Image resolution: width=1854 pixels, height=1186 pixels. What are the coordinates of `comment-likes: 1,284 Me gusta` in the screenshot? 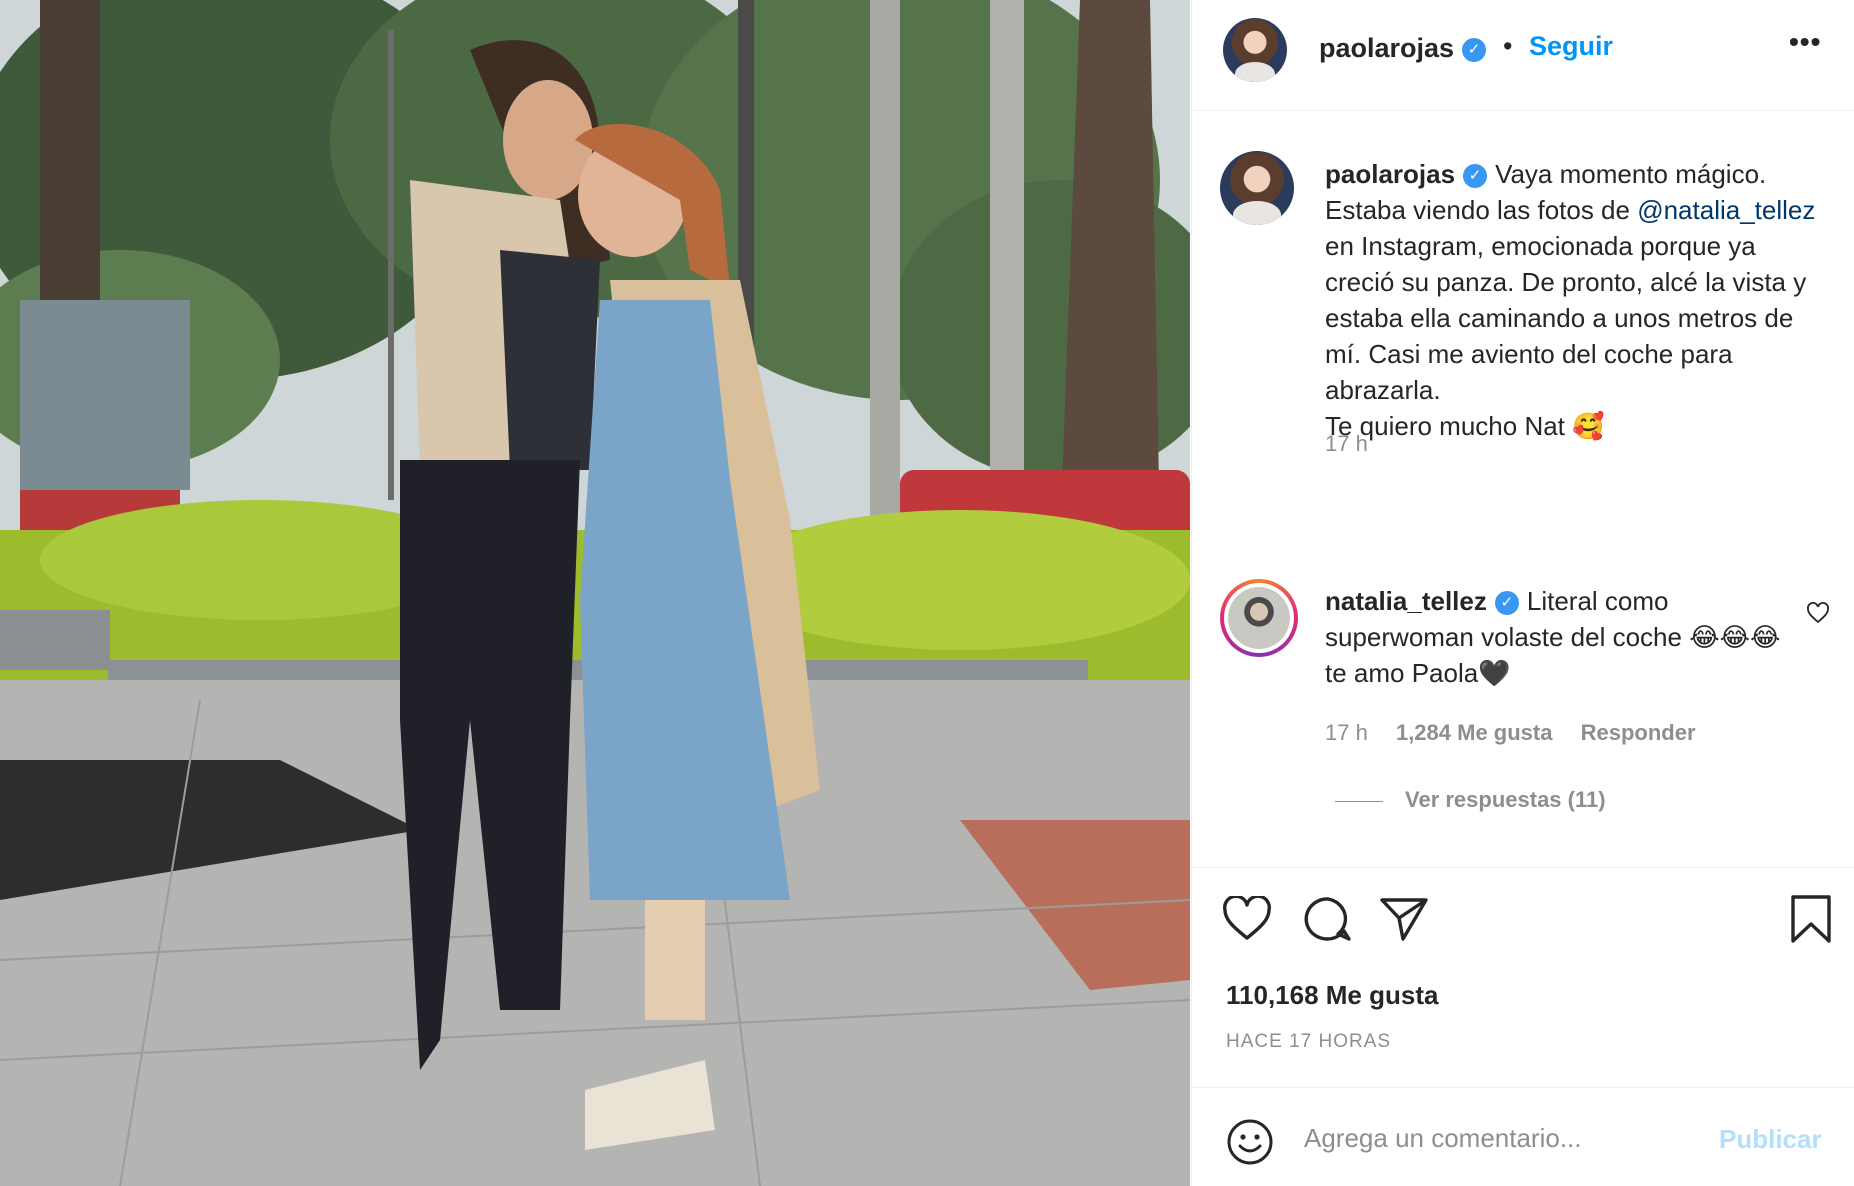 It's located at (1474, 732).